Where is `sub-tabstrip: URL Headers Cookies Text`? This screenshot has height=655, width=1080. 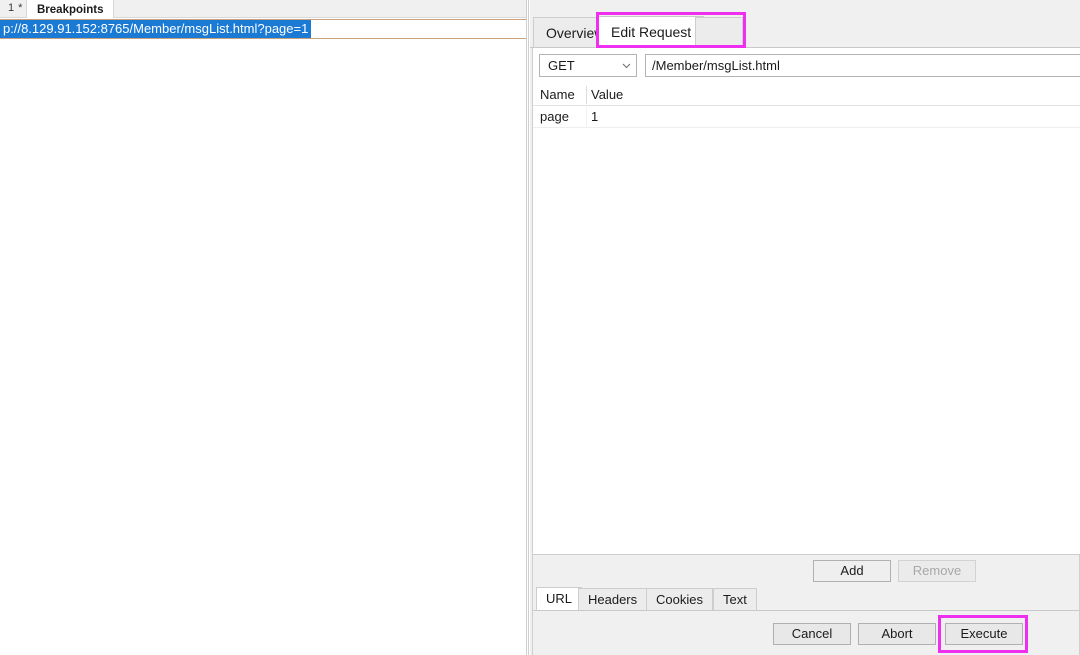 sub-tabstrip: URL Headers Cookies Text is located at coordinates (806, 599).